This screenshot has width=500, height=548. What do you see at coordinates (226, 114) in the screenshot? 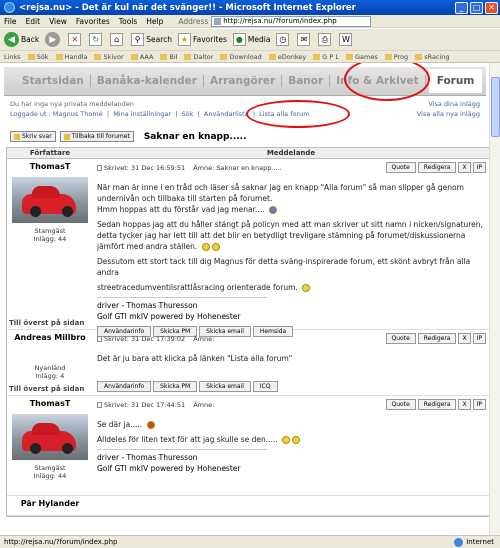
I see `userlist-link: Användarlista` at bounding box center [226, 114].